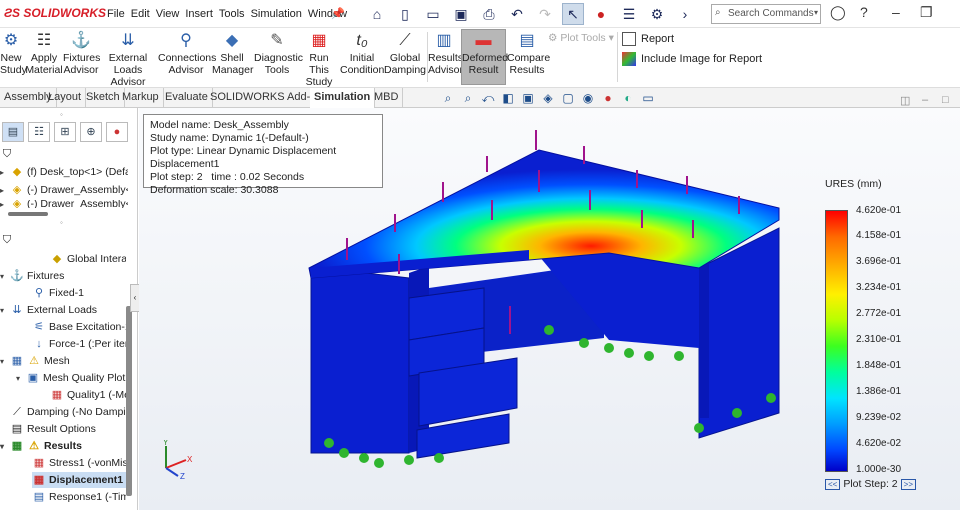  What do you see at coordinates (71, 378) in the screenshot?
I see `tree-item-mesh-quality-plot: ▾ ▣ Mesh Quality Plot` at bounding box center [71, 378].